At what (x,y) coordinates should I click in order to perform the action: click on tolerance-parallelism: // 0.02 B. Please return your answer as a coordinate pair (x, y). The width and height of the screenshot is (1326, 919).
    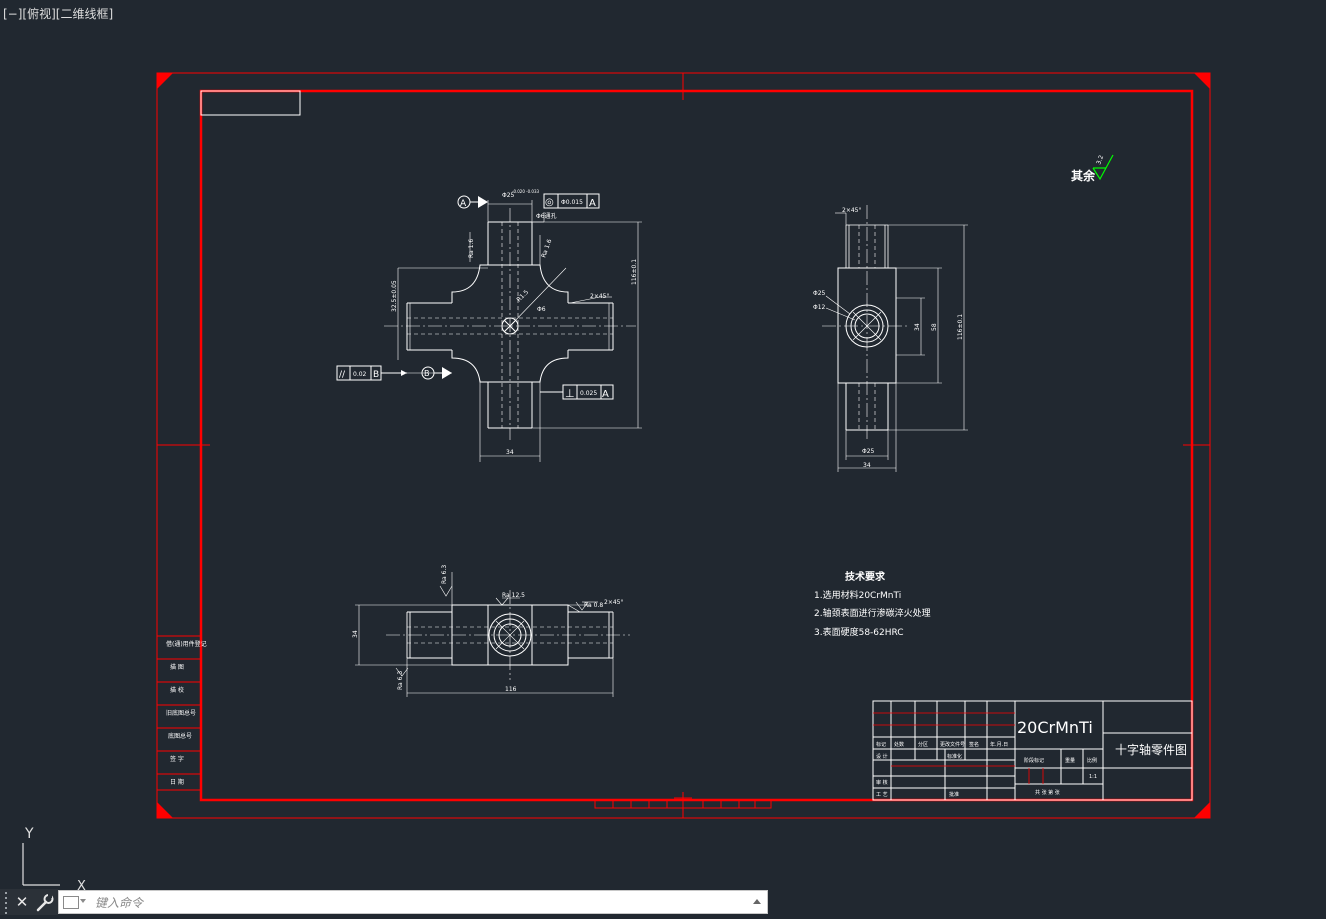
    Looking at the image, I should click on (371, 373).